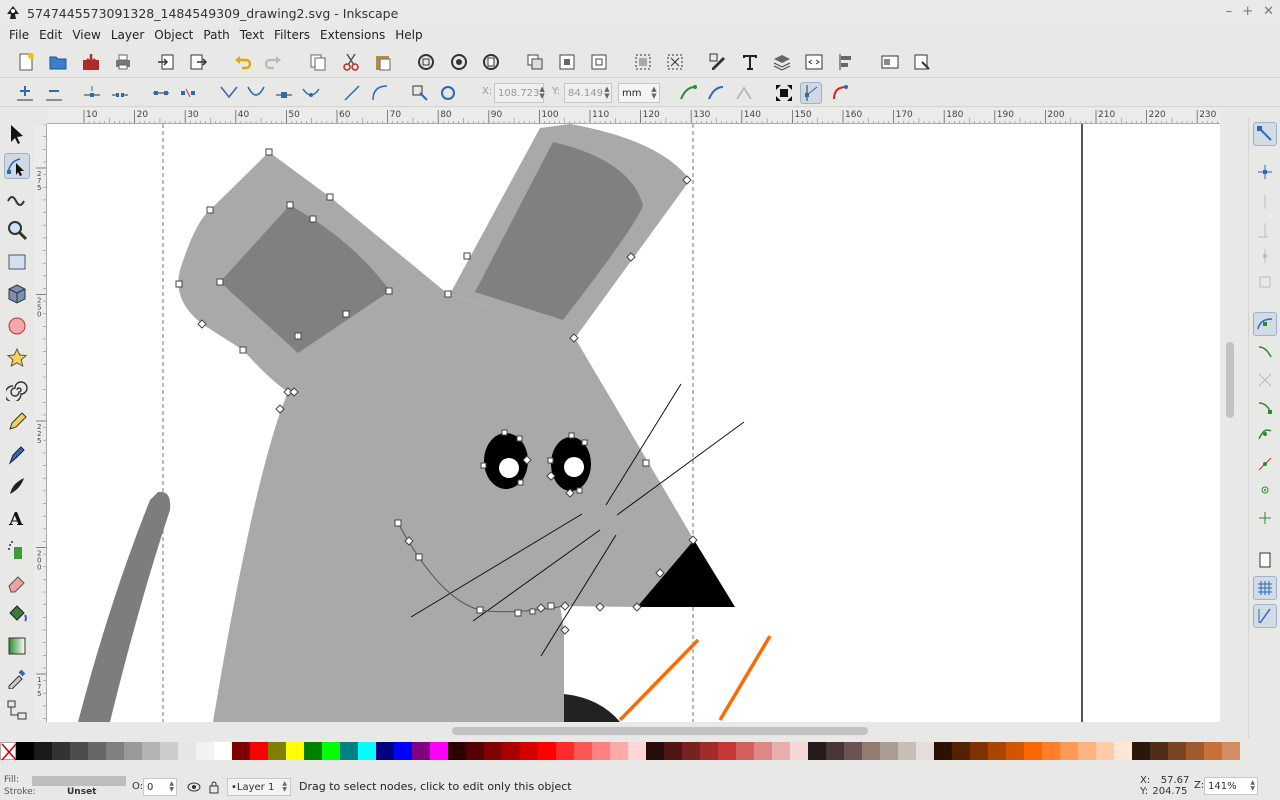  What do you see at coordinates (750, 62) in the screenshot?
I see `text-font-button` at bounding box center [750, 62].